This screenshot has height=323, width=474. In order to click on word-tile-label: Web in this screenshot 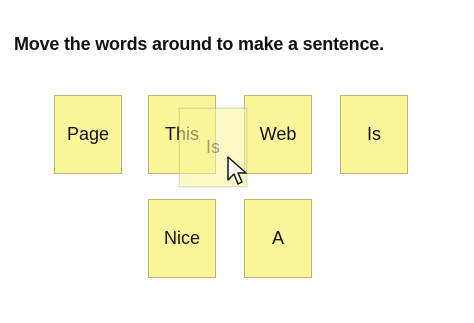, I will do `click(278, 134)`.